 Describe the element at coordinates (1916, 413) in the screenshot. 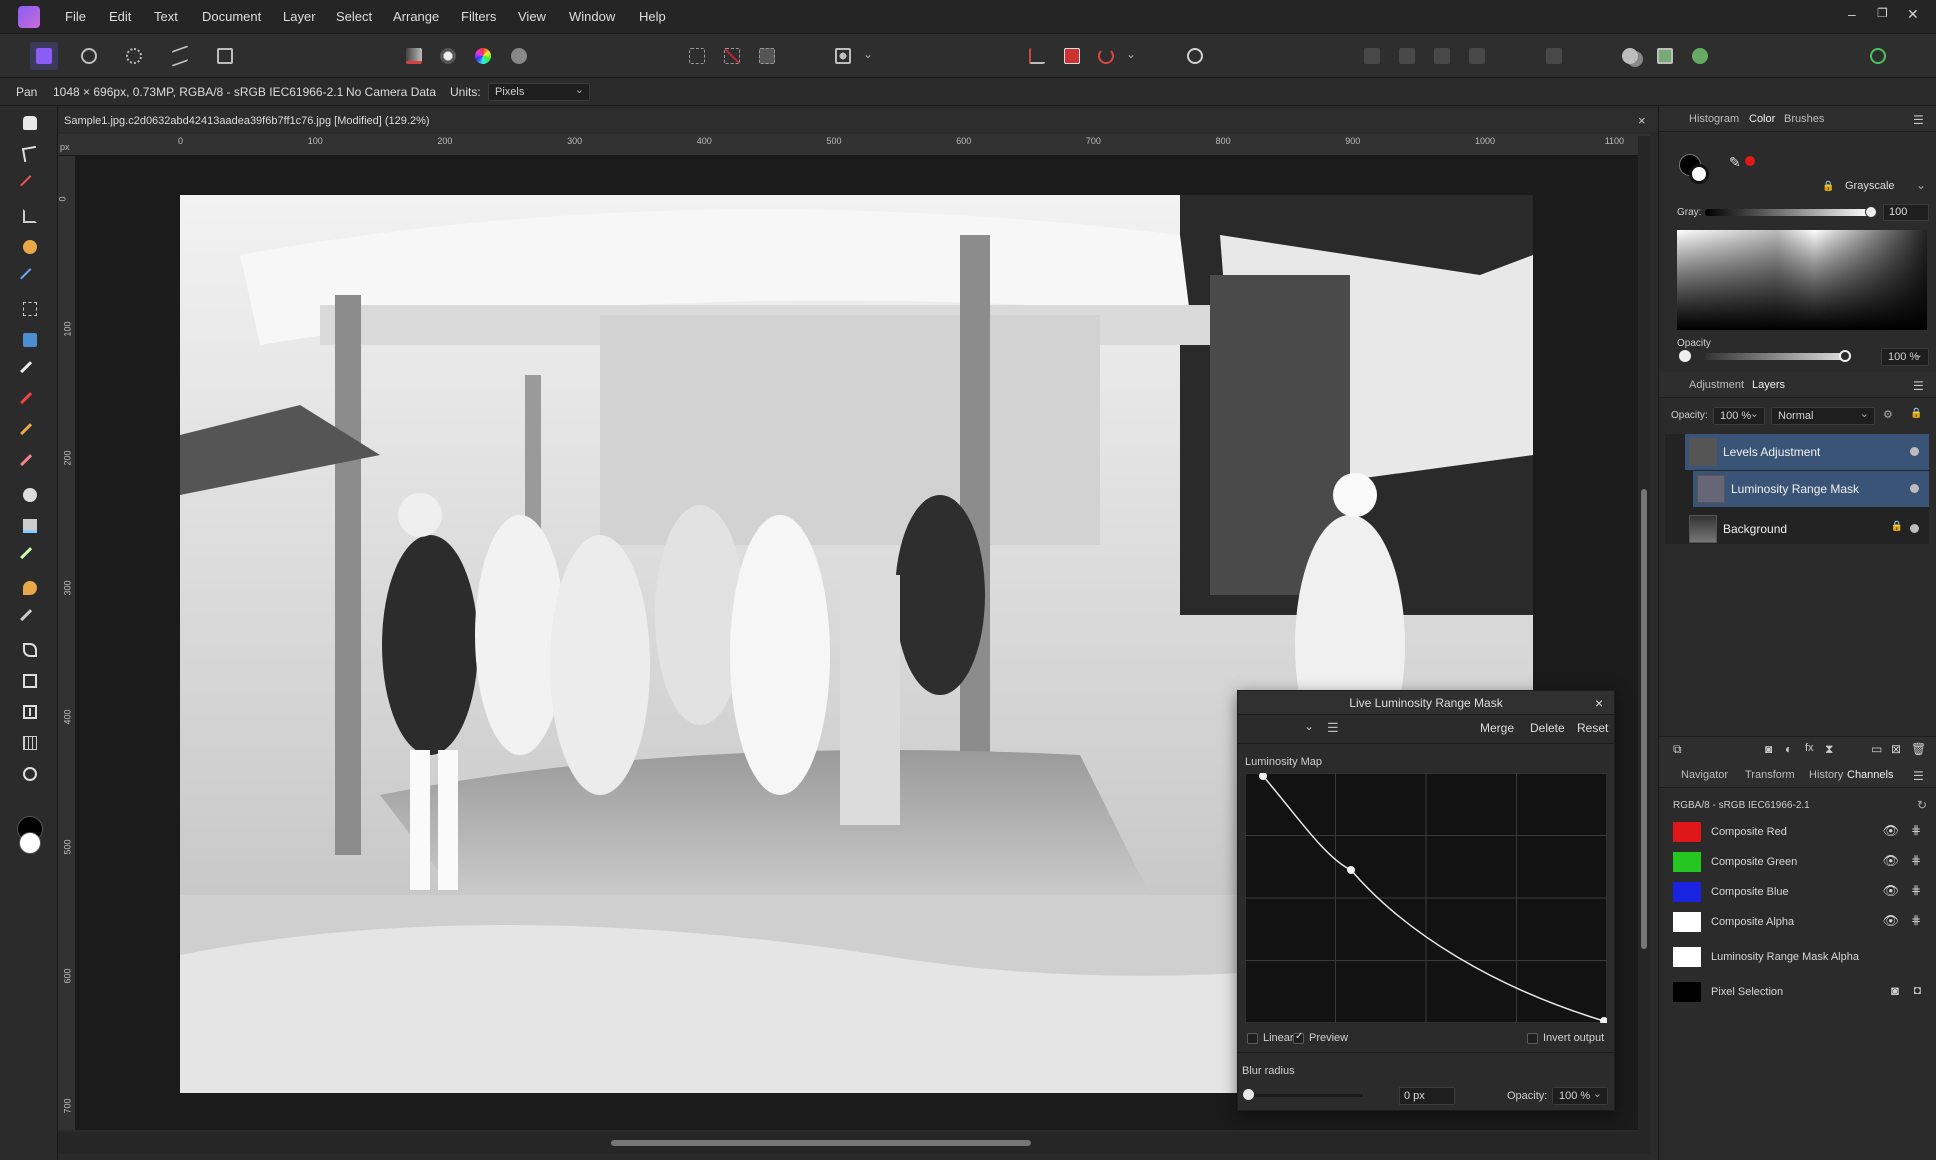

I see `layer-lock-icon: 🔒` at that location.